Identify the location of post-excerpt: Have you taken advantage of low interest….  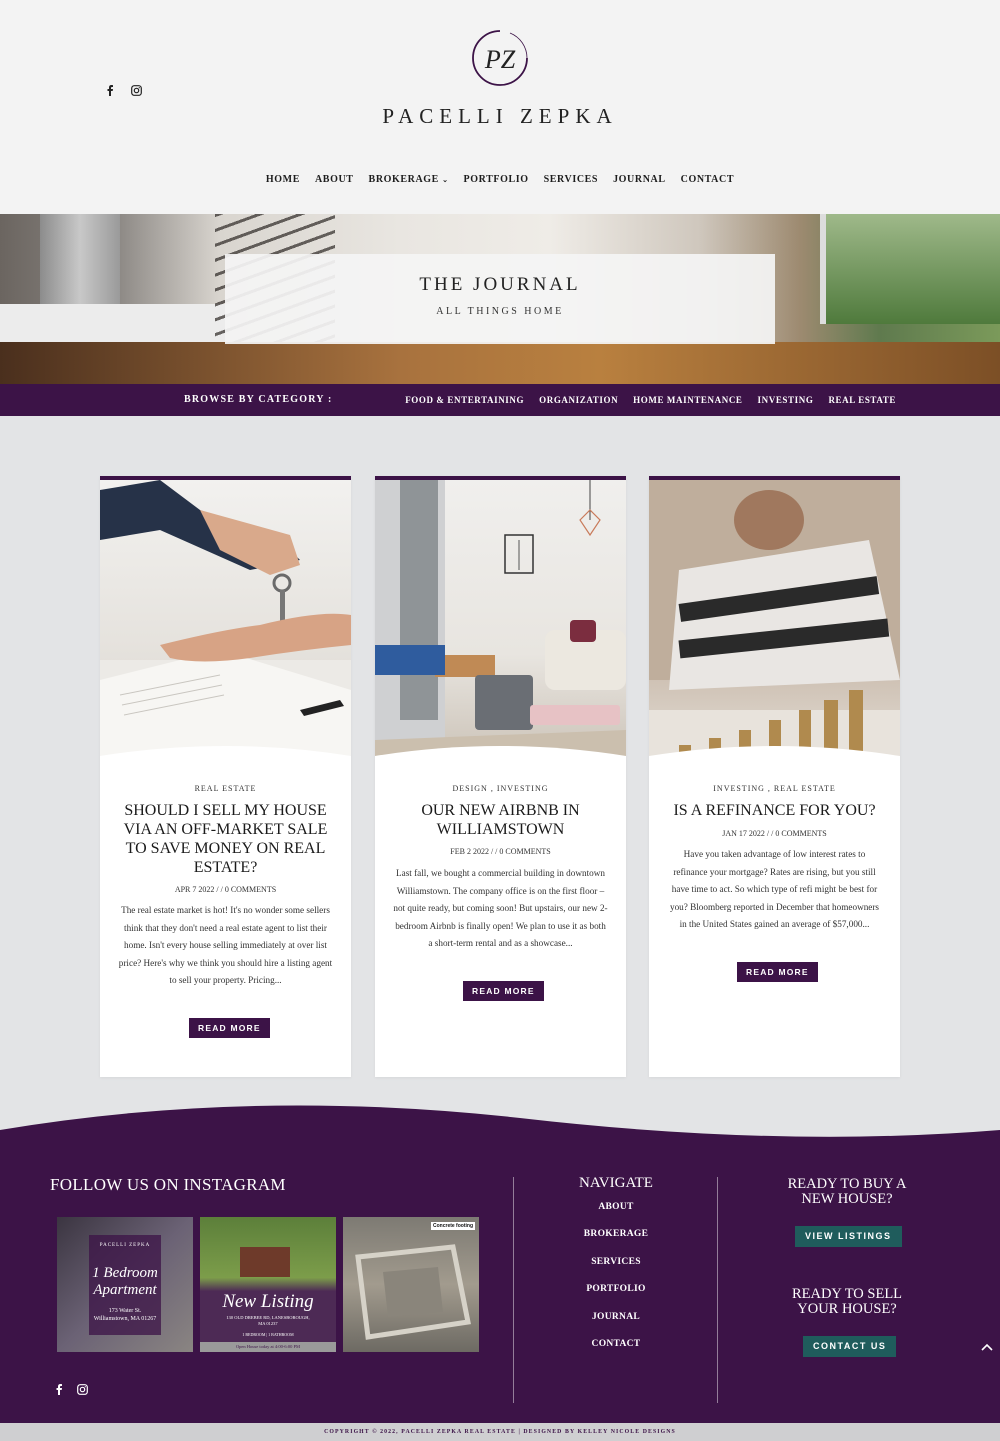
(774, 889).